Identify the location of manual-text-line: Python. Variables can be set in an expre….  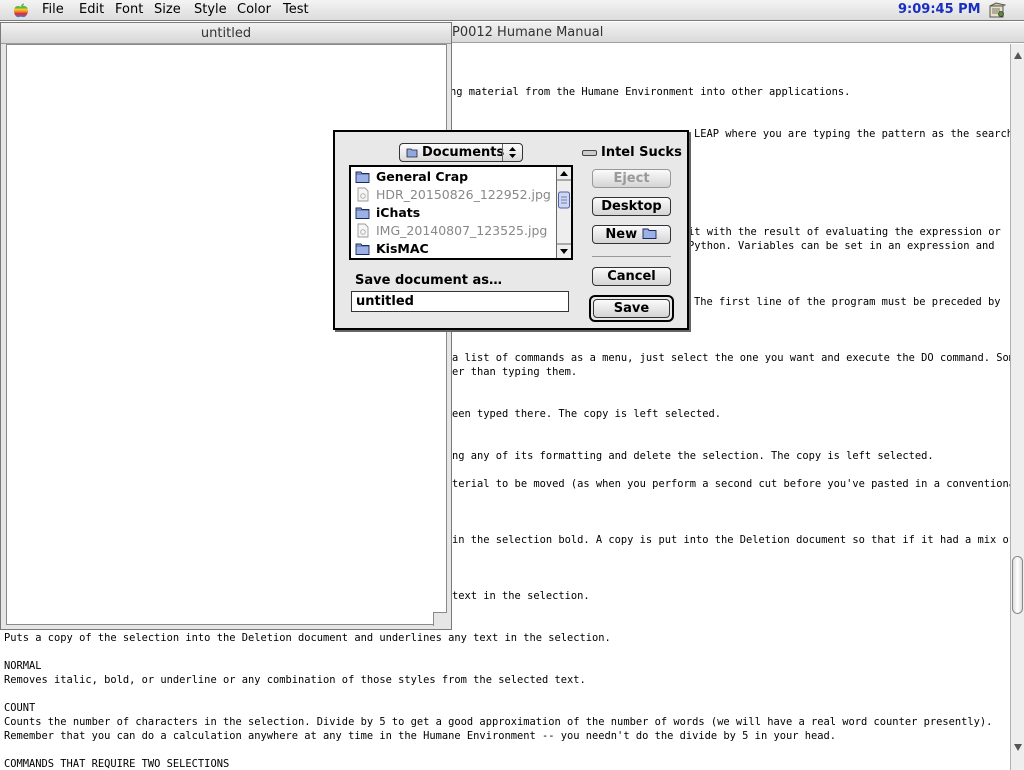
(841, 246).